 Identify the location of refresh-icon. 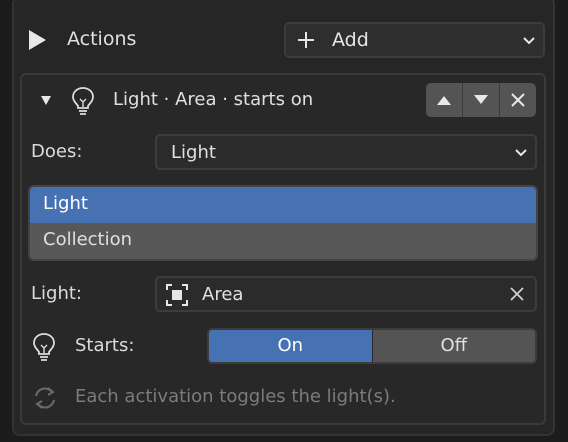
(45, 398).